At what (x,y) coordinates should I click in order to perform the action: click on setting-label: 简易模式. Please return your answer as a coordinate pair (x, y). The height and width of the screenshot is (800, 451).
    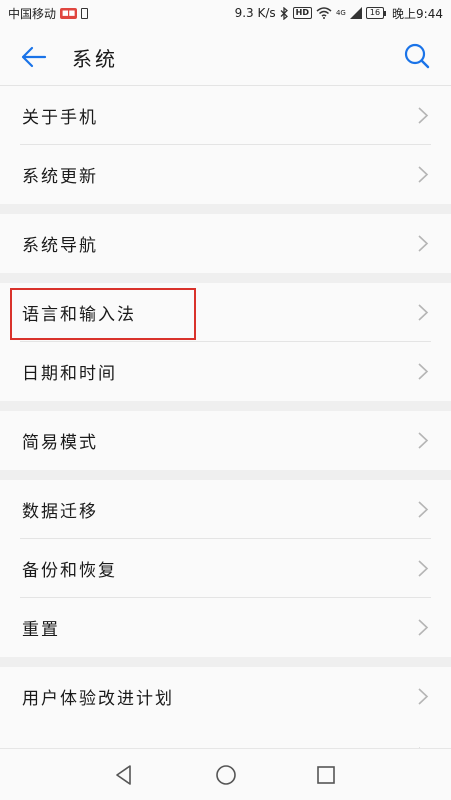
    Looking at the image, I should click on (60, 443).